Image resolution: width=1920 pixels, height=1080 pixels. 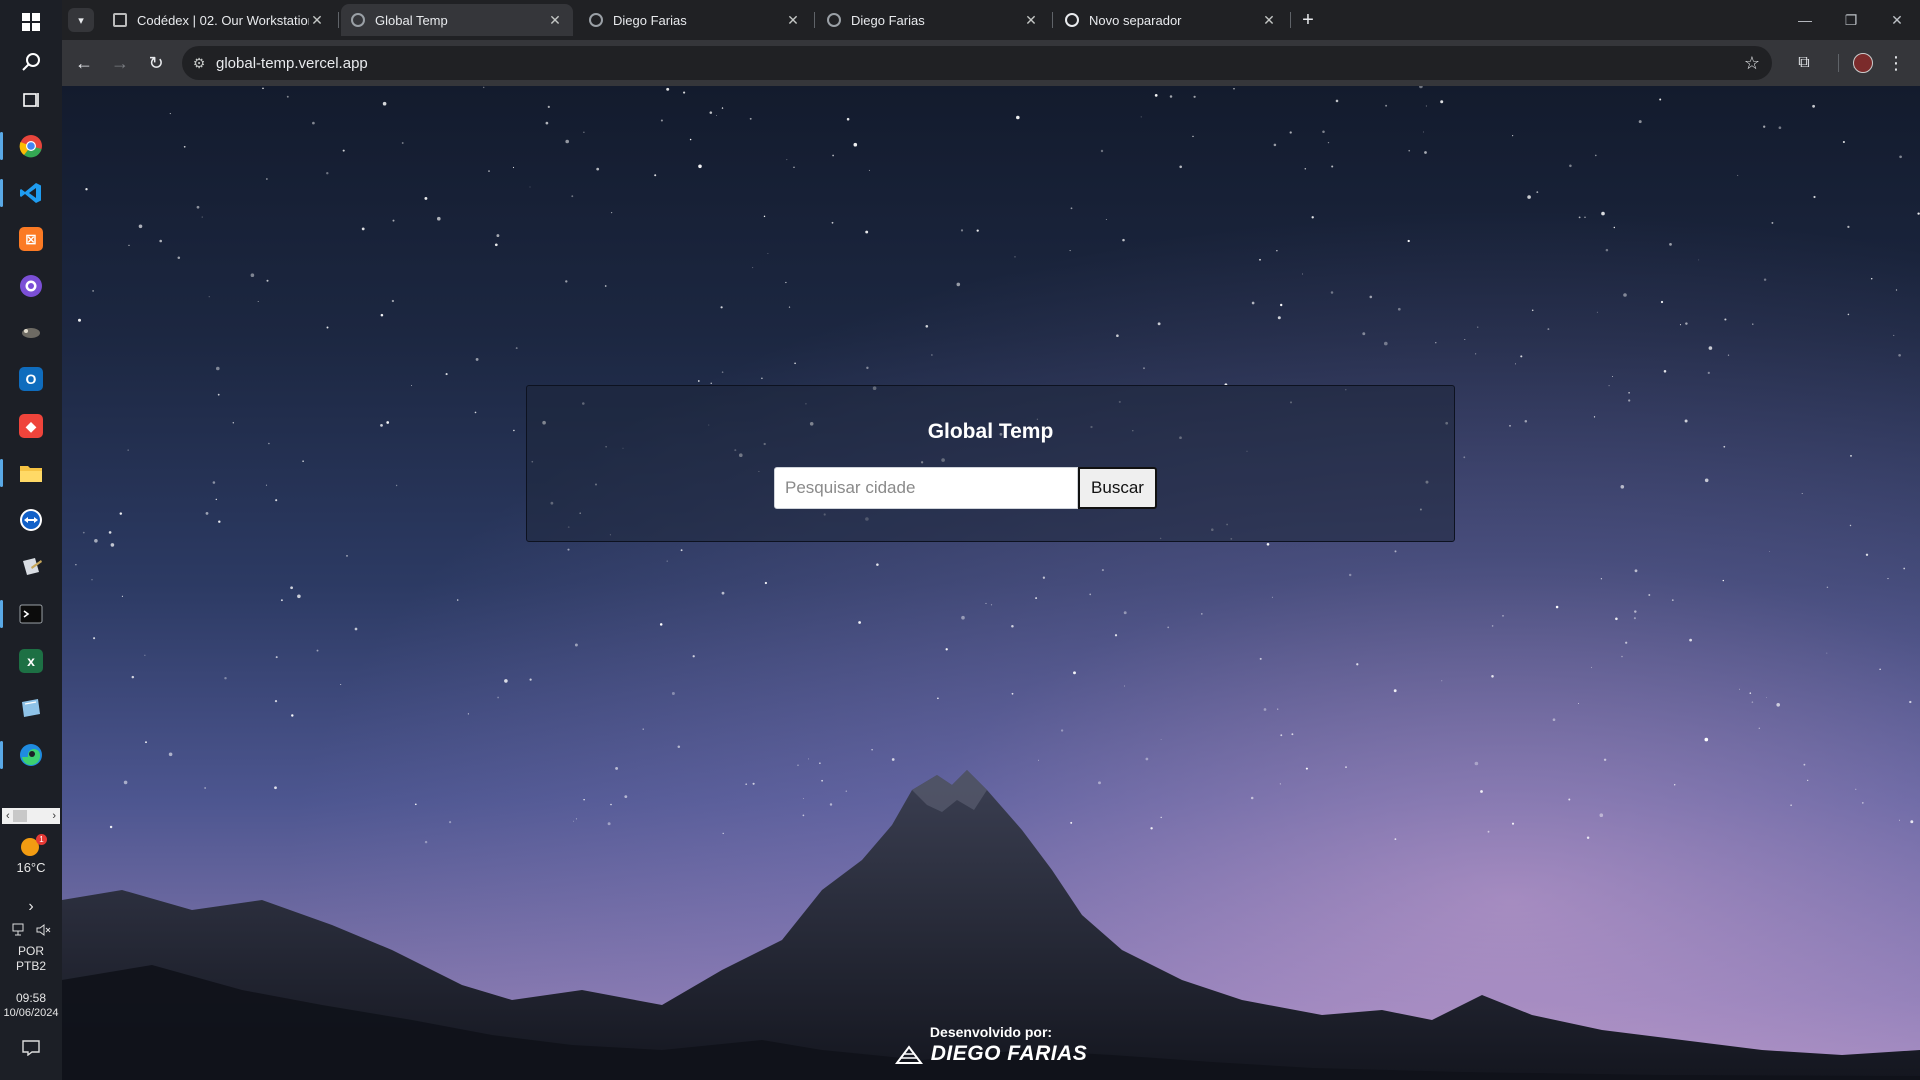 What do you see at coordinates (31, 959) in the screenshot?
I see `language-indicator: POR PTB2` at bounding box center [31, 959].